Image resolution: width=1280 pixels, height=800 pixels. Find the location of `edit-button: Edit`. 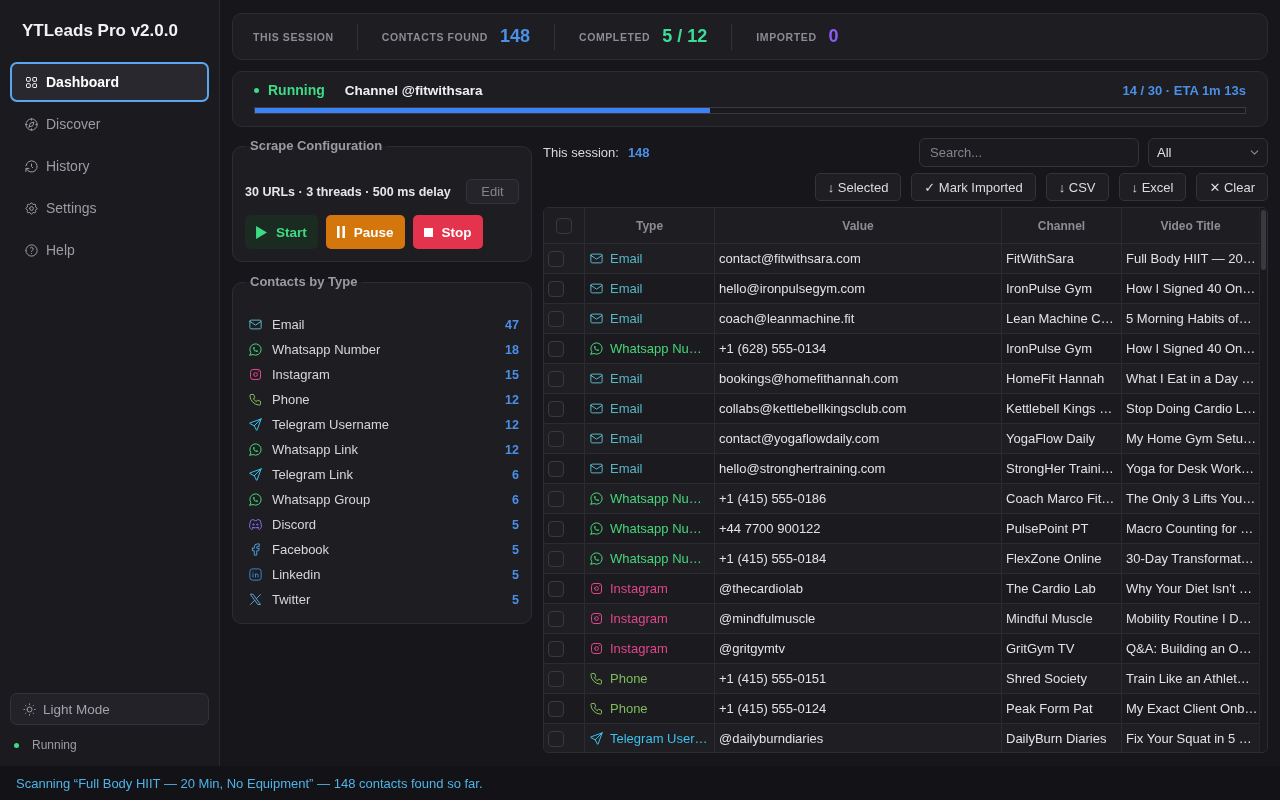

edit-button: Edit is located at coordinates (492, 191).